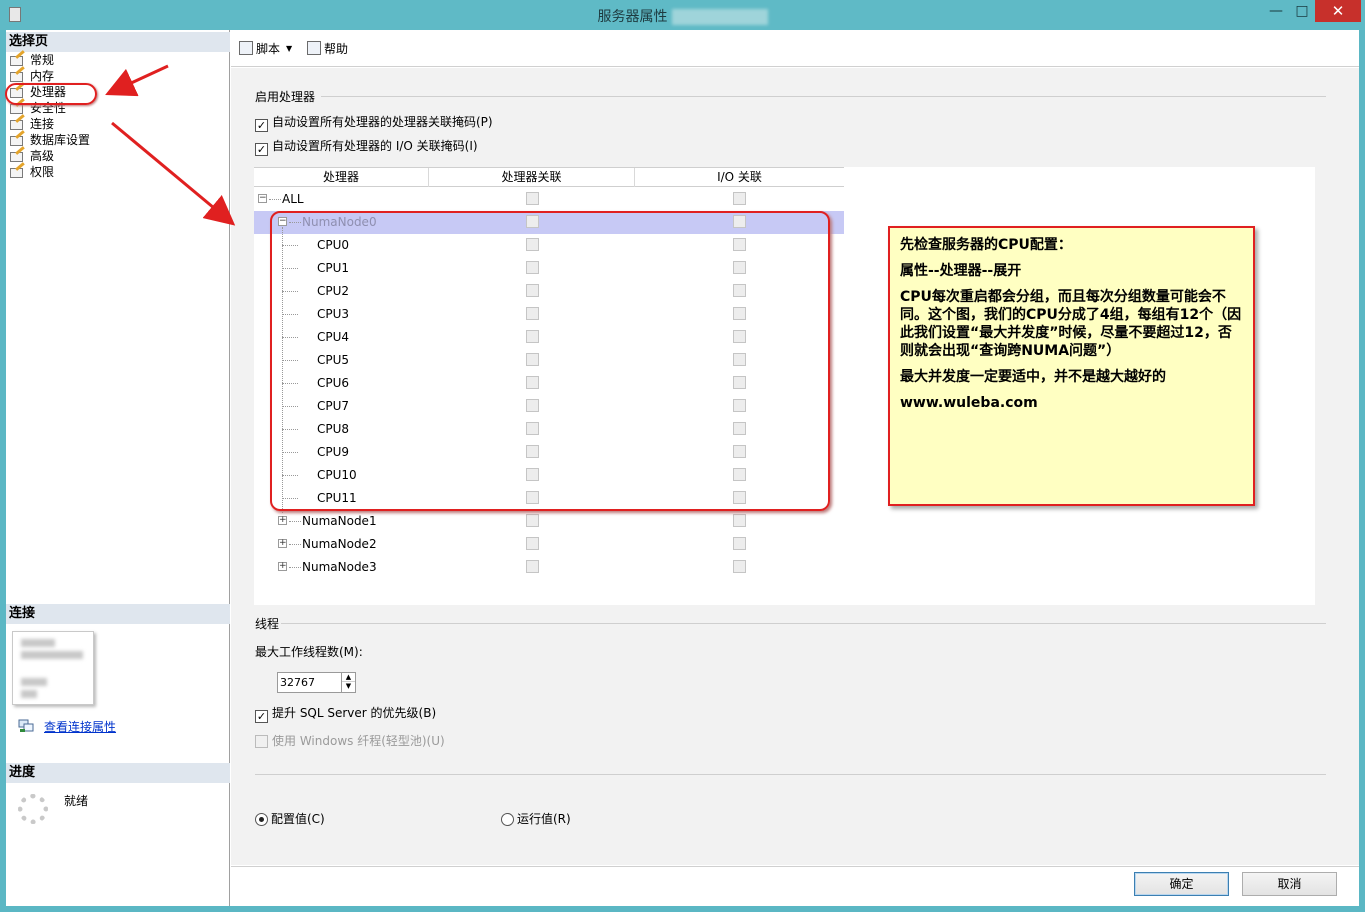  Describe the element at coordinates (339, 544) in the screenshot. I see `processor-name: NumaNode2` at that location.